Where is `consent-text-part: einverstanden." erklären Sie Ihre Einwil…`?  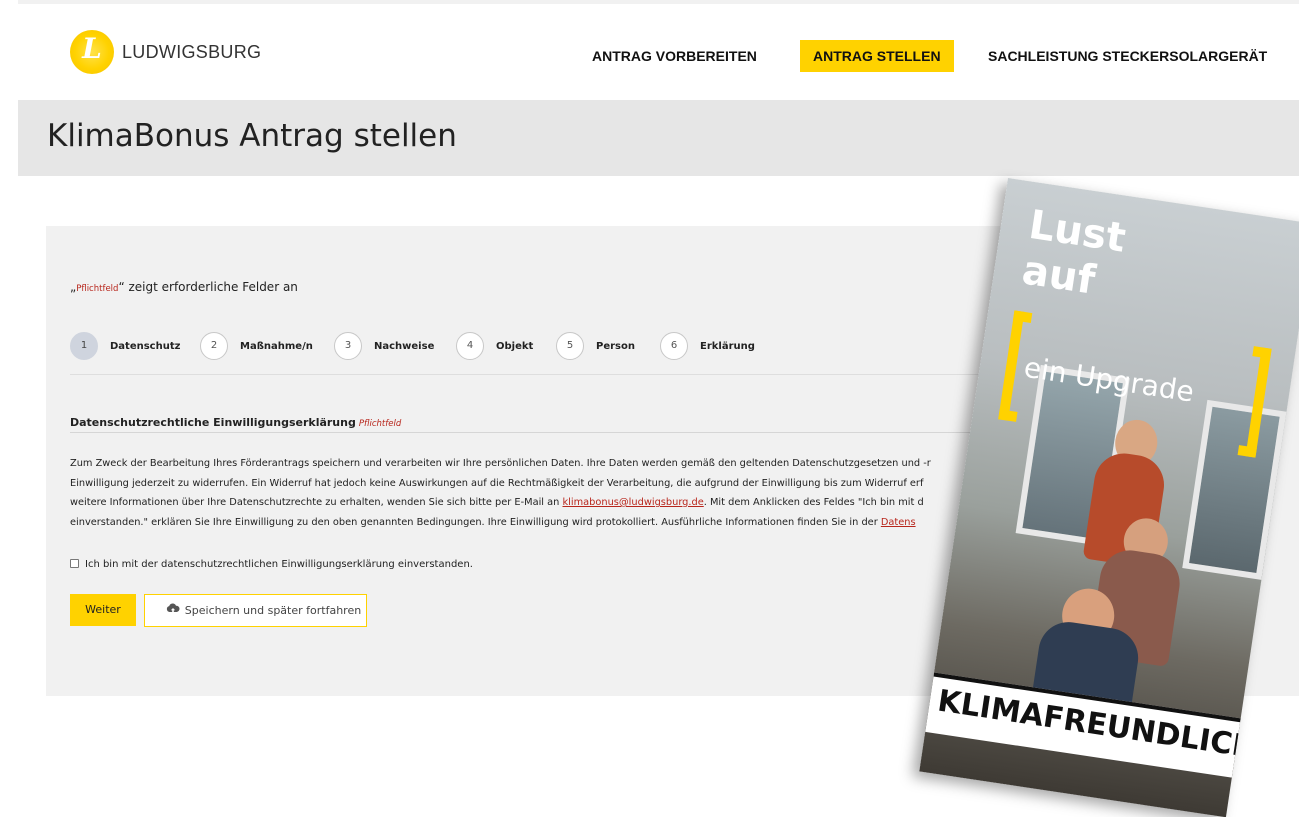 consent-text-part: einverstanden." erklären Sie Ihre Einwil… is located at coordinates (475, 522).